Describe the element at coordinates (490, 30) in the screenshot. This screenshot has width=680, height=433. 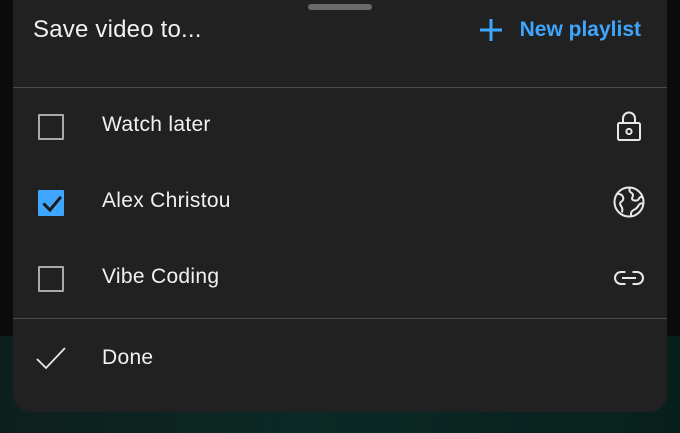
I see `plus-icon` at that location.